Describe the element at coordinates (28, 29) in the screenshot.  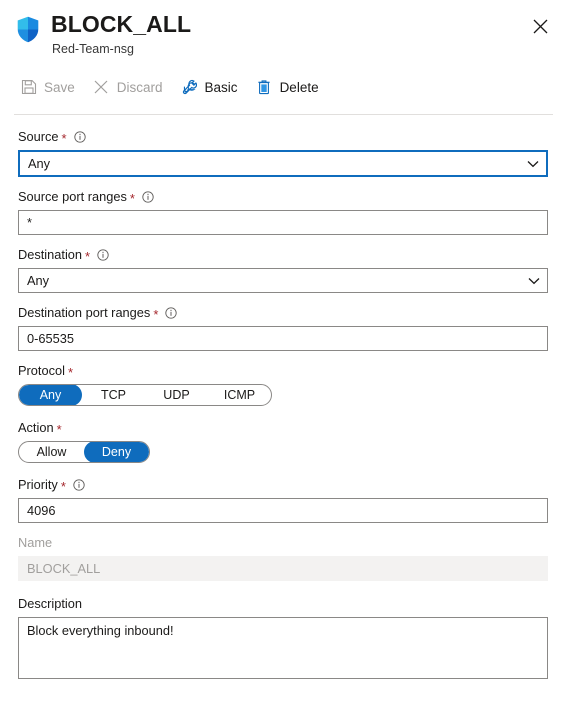
I see `shield-icon` at that location.